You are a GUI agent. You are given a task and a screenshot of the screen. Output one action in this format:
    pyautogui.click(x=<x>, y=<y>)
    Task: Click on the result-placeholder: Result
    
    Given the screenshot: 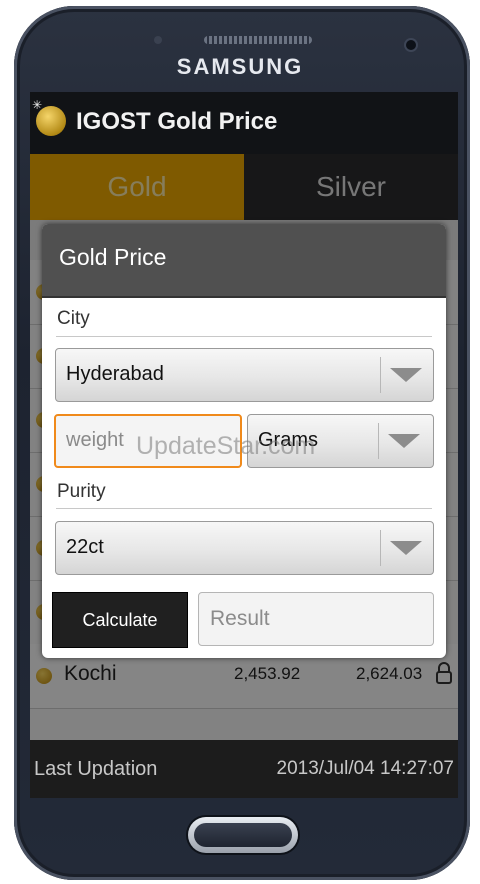 What is the action you would take?
    pyautogui.click(x=240, y=618)
    